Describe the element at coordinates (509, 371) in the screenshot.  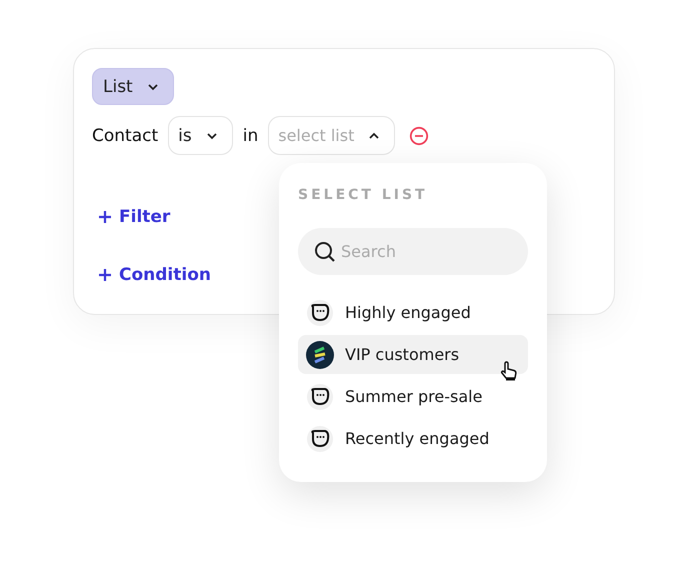
I see `hand-cursor-icon` at that location.